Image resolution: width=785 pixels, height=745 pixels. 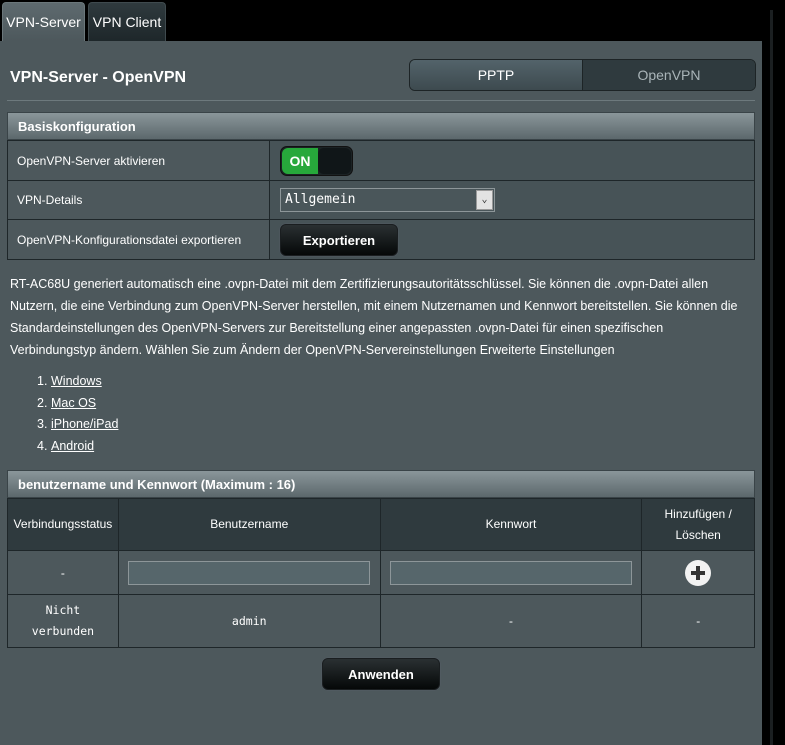 I want to click on tab-vpn-server: VPN-Server, so click(x=43, y=21).